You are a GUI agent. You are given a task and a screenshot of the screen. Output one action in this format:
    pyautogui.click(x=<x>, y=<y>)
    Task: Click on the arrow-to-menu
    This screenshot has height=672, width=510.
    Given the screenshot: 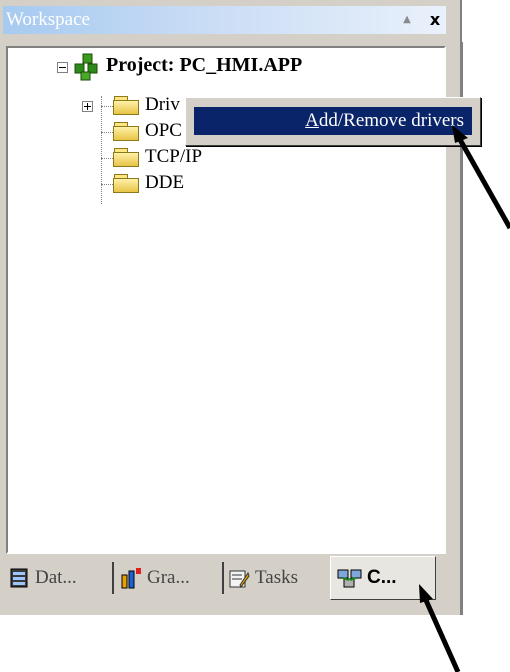 What is the action you would take?
    pyautogui.click(x=482, y=182)
    